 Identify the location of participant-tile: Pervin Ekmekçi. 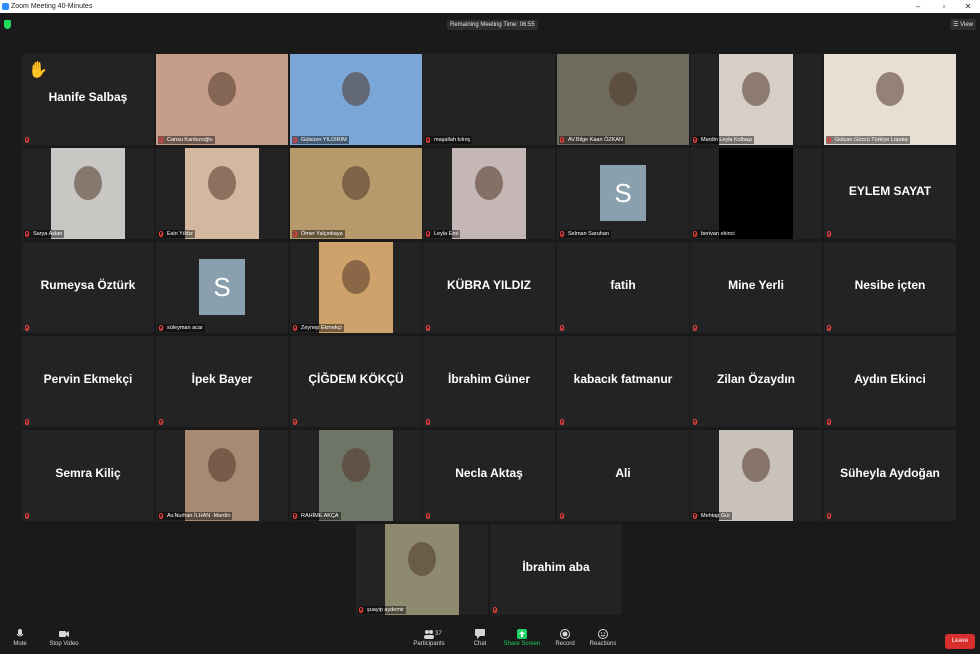
(88, 381).